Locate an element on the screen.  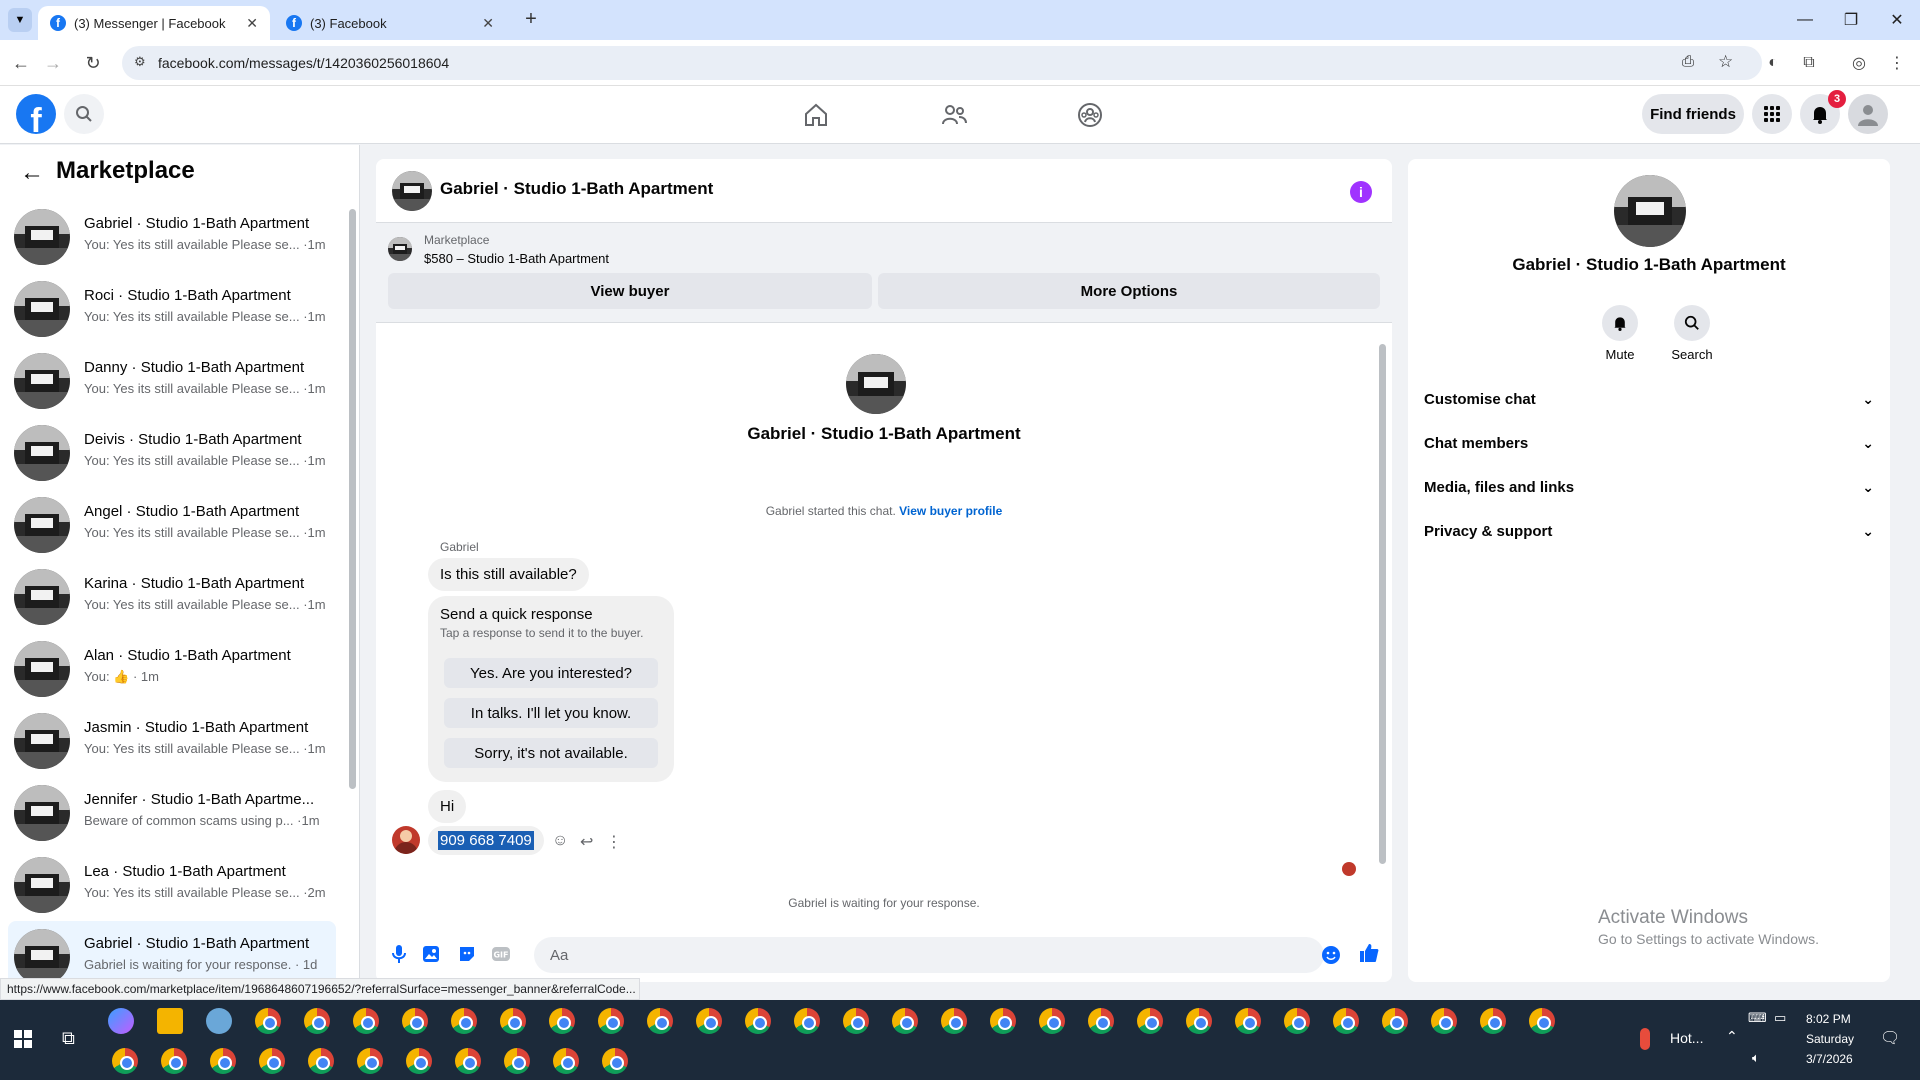
message-bubble: Is this still available? is located at coordinates (508, 574).